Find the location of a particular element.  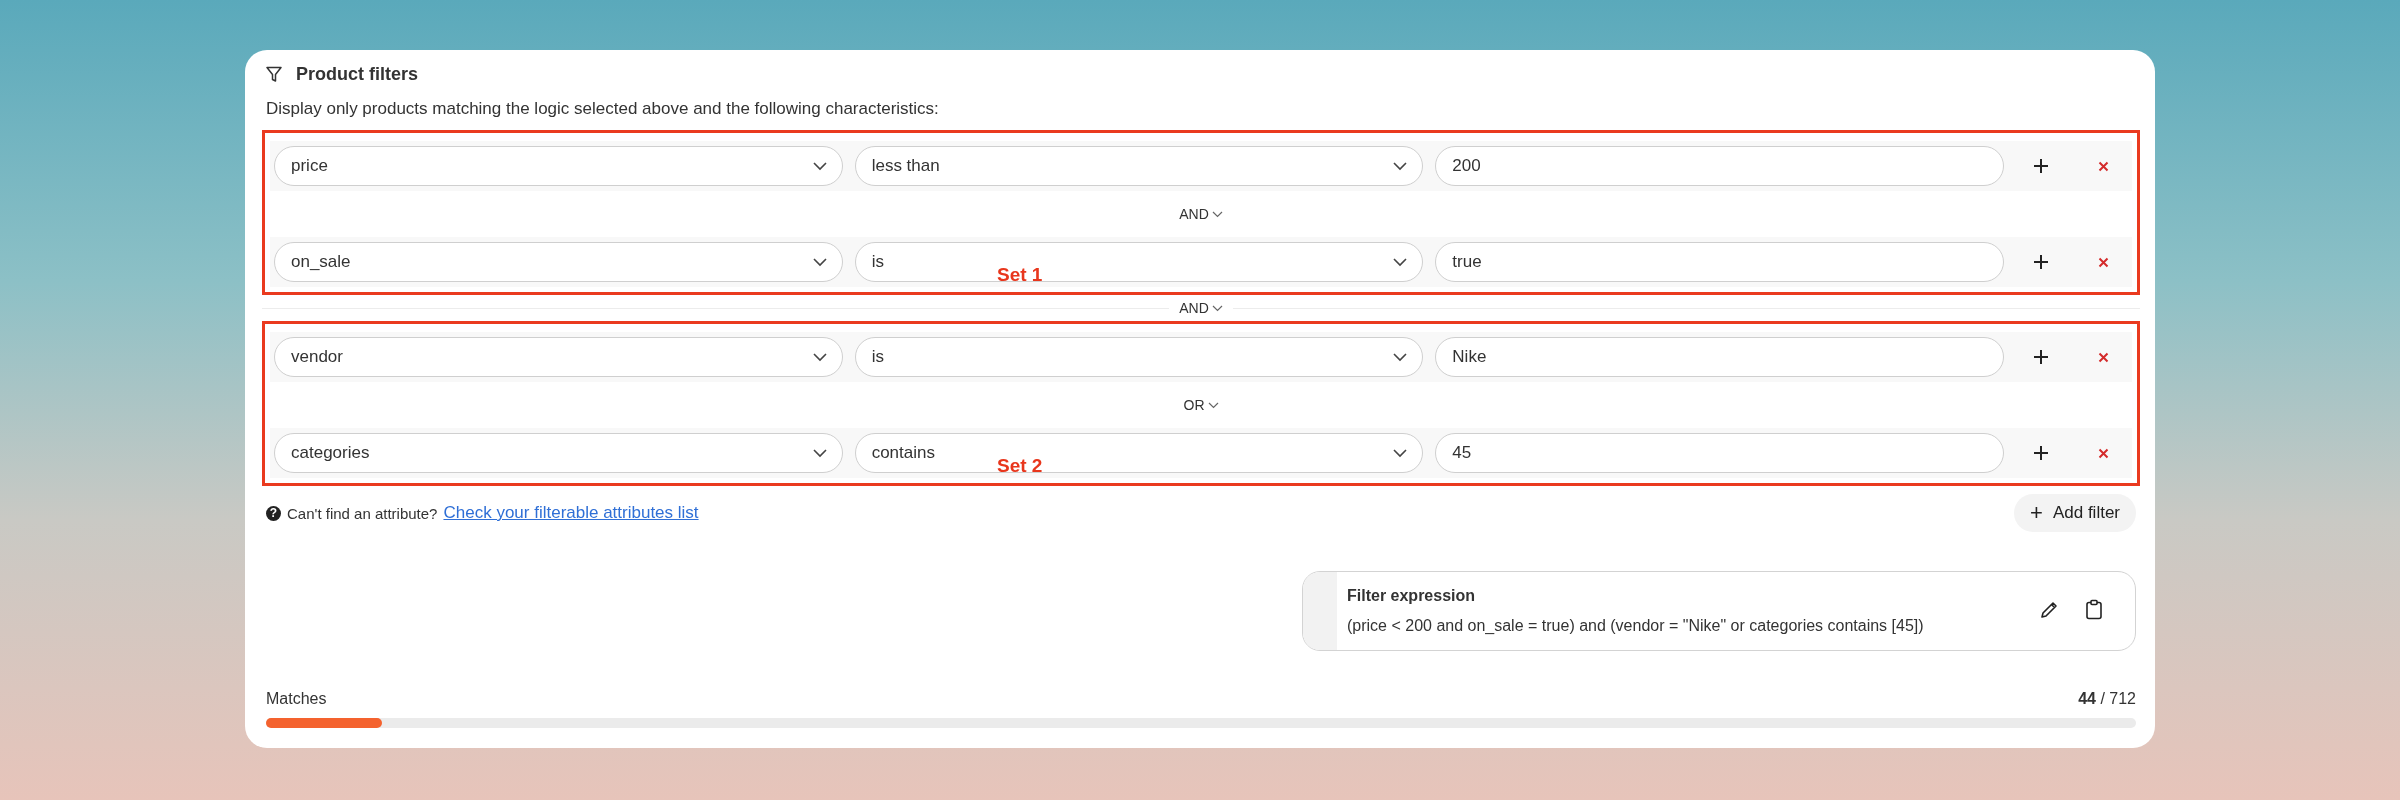

operator-value: less than is located at coordinates (905, 166).